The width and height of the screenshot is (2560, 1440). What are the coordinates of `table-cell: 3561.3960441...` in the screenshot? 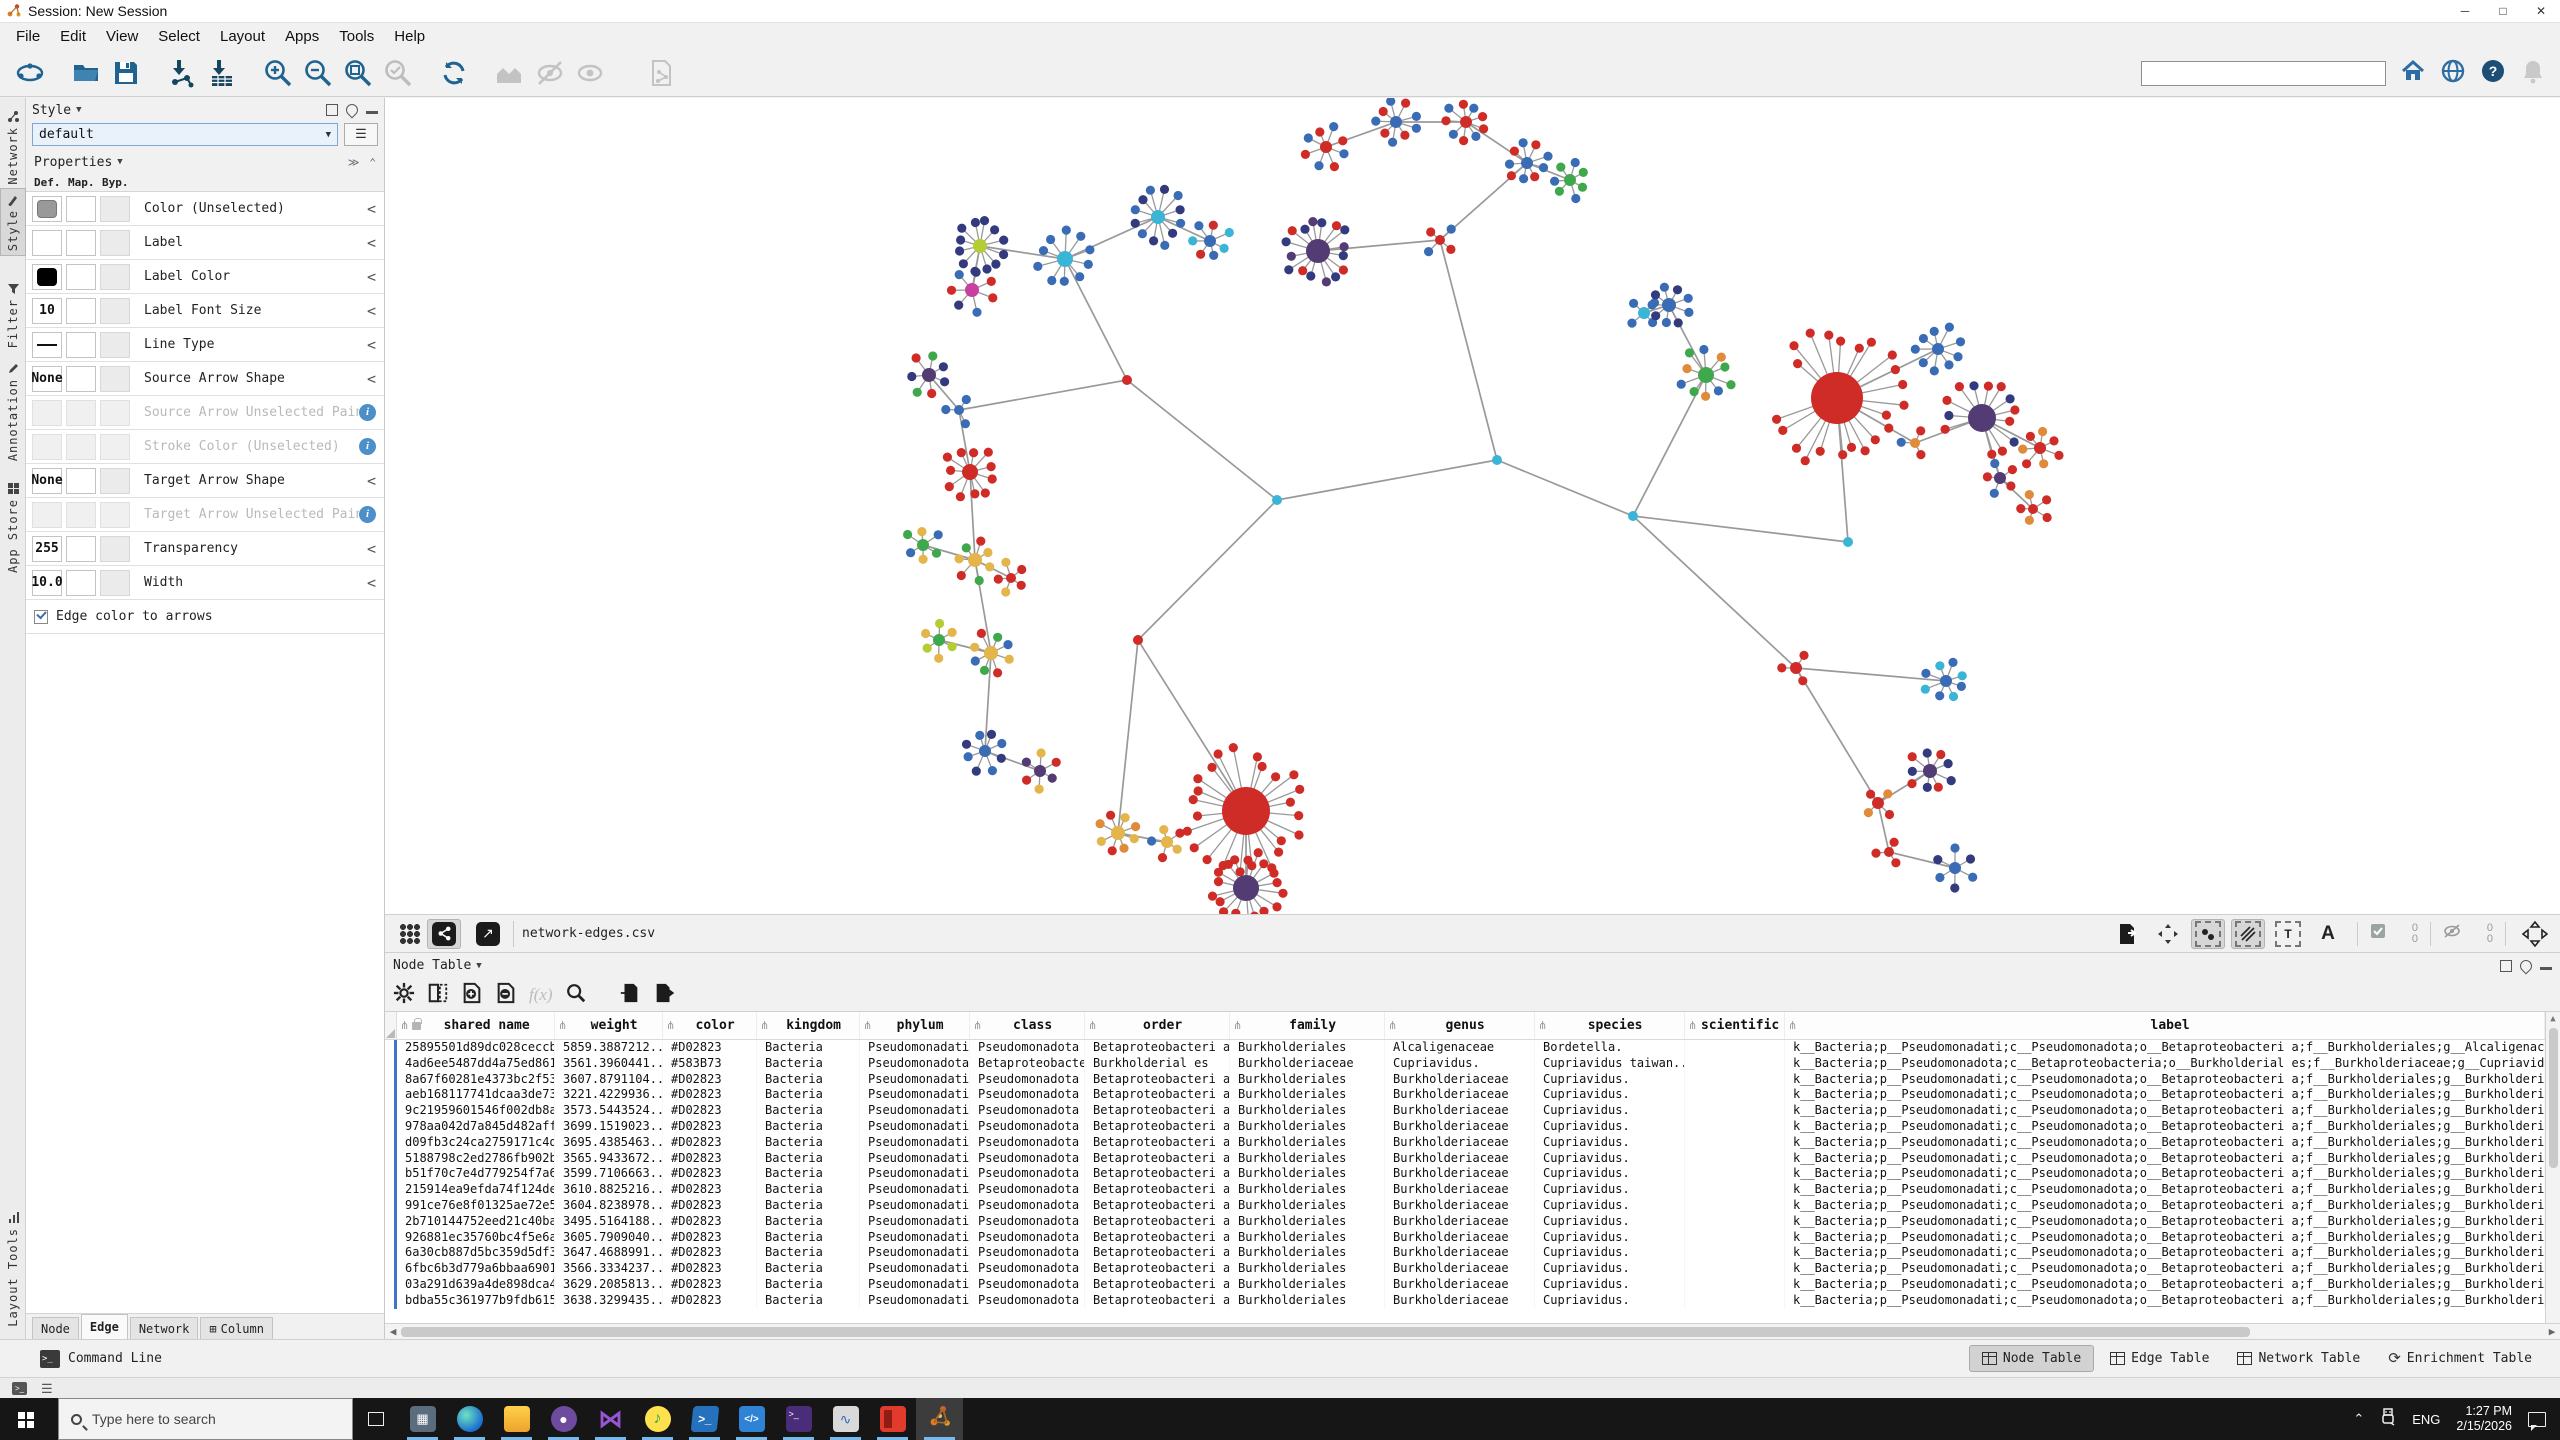 It's located at (609, 1063).